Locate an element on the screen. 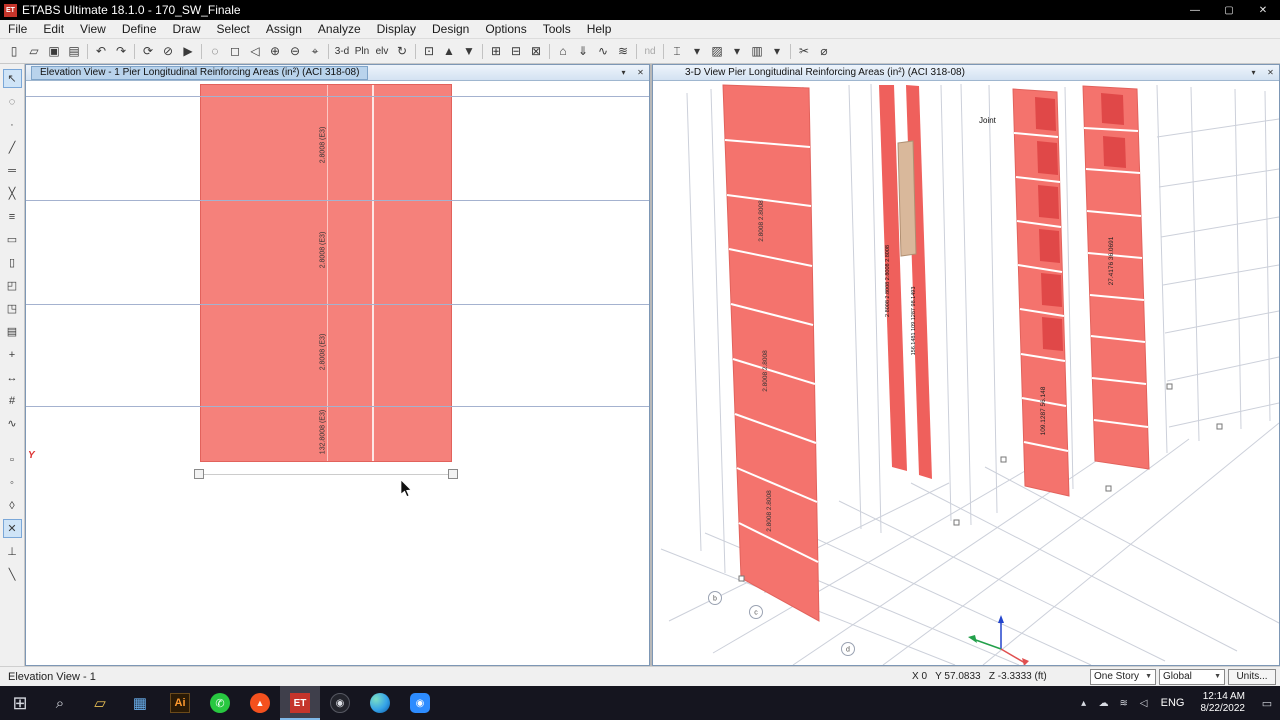 The width and height of the screenshot is (1280, 720). draw-link-icon: ∿ is located at coordinates (12, 423).